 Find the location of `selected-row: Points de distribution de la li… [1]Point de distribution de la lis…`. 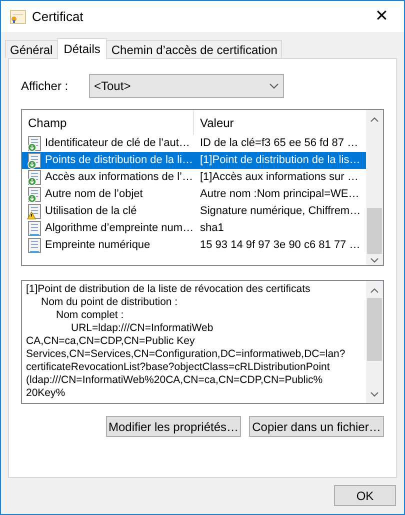

selected-row: Points de distribution de la li… [1]Point de distribution de la lis… is located at coordinates (194, 160).